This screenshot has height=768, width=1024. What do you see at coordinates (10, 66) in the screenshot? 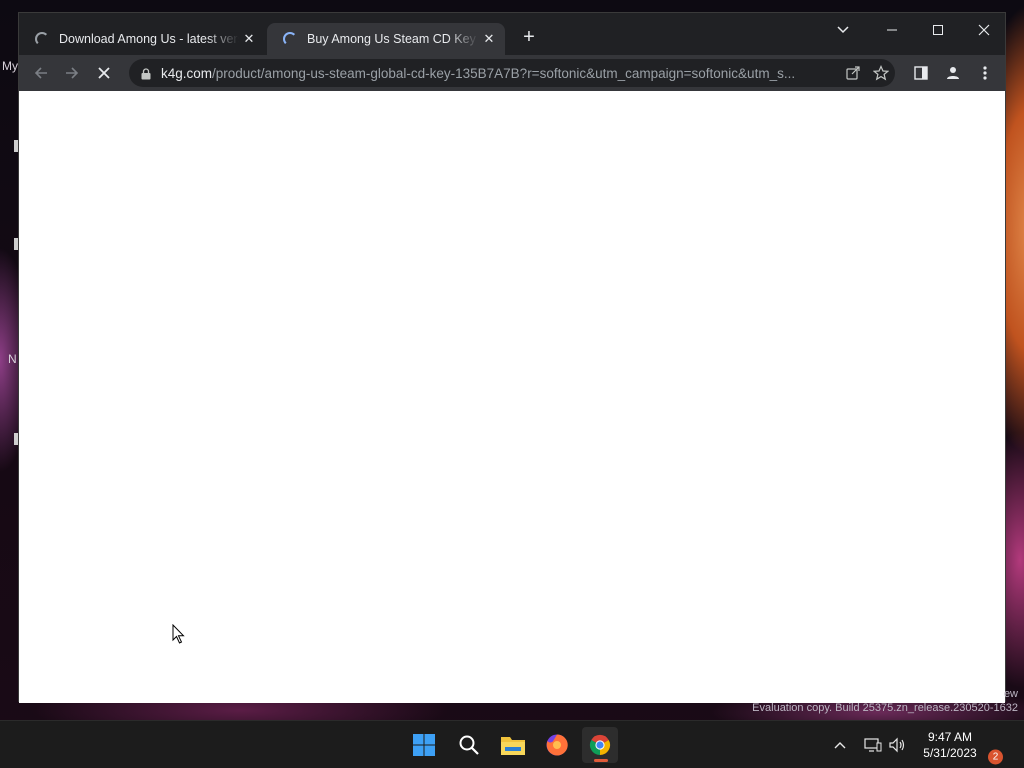
I see `desktop-icon-label: My` at bounding box center [10, 66].